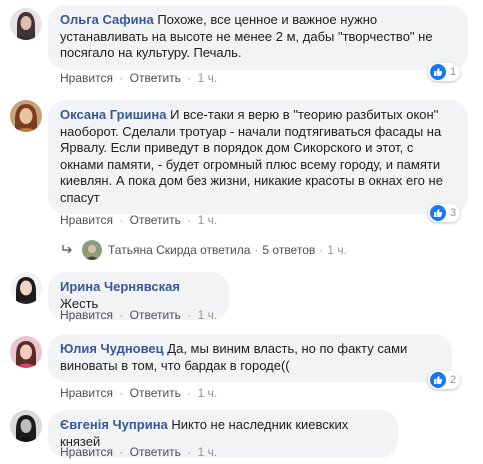  What do you see at coordinates (107, 19) in the screenshot?
I see `comment-author: Ольга Сафина` at bounding box center [107, 19].